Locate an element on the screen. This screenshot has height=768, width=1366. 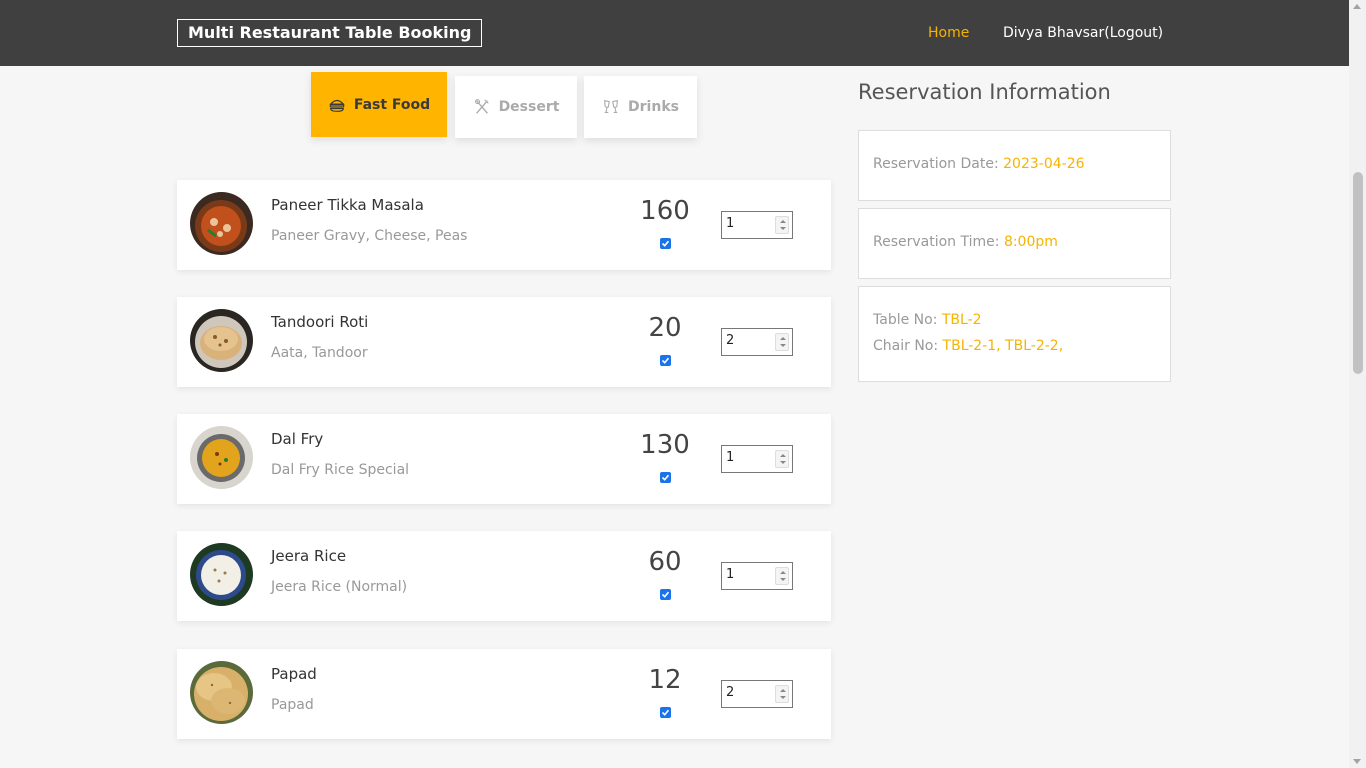
tab-fast-food: Fast Food is located at coordinates (379, 104).